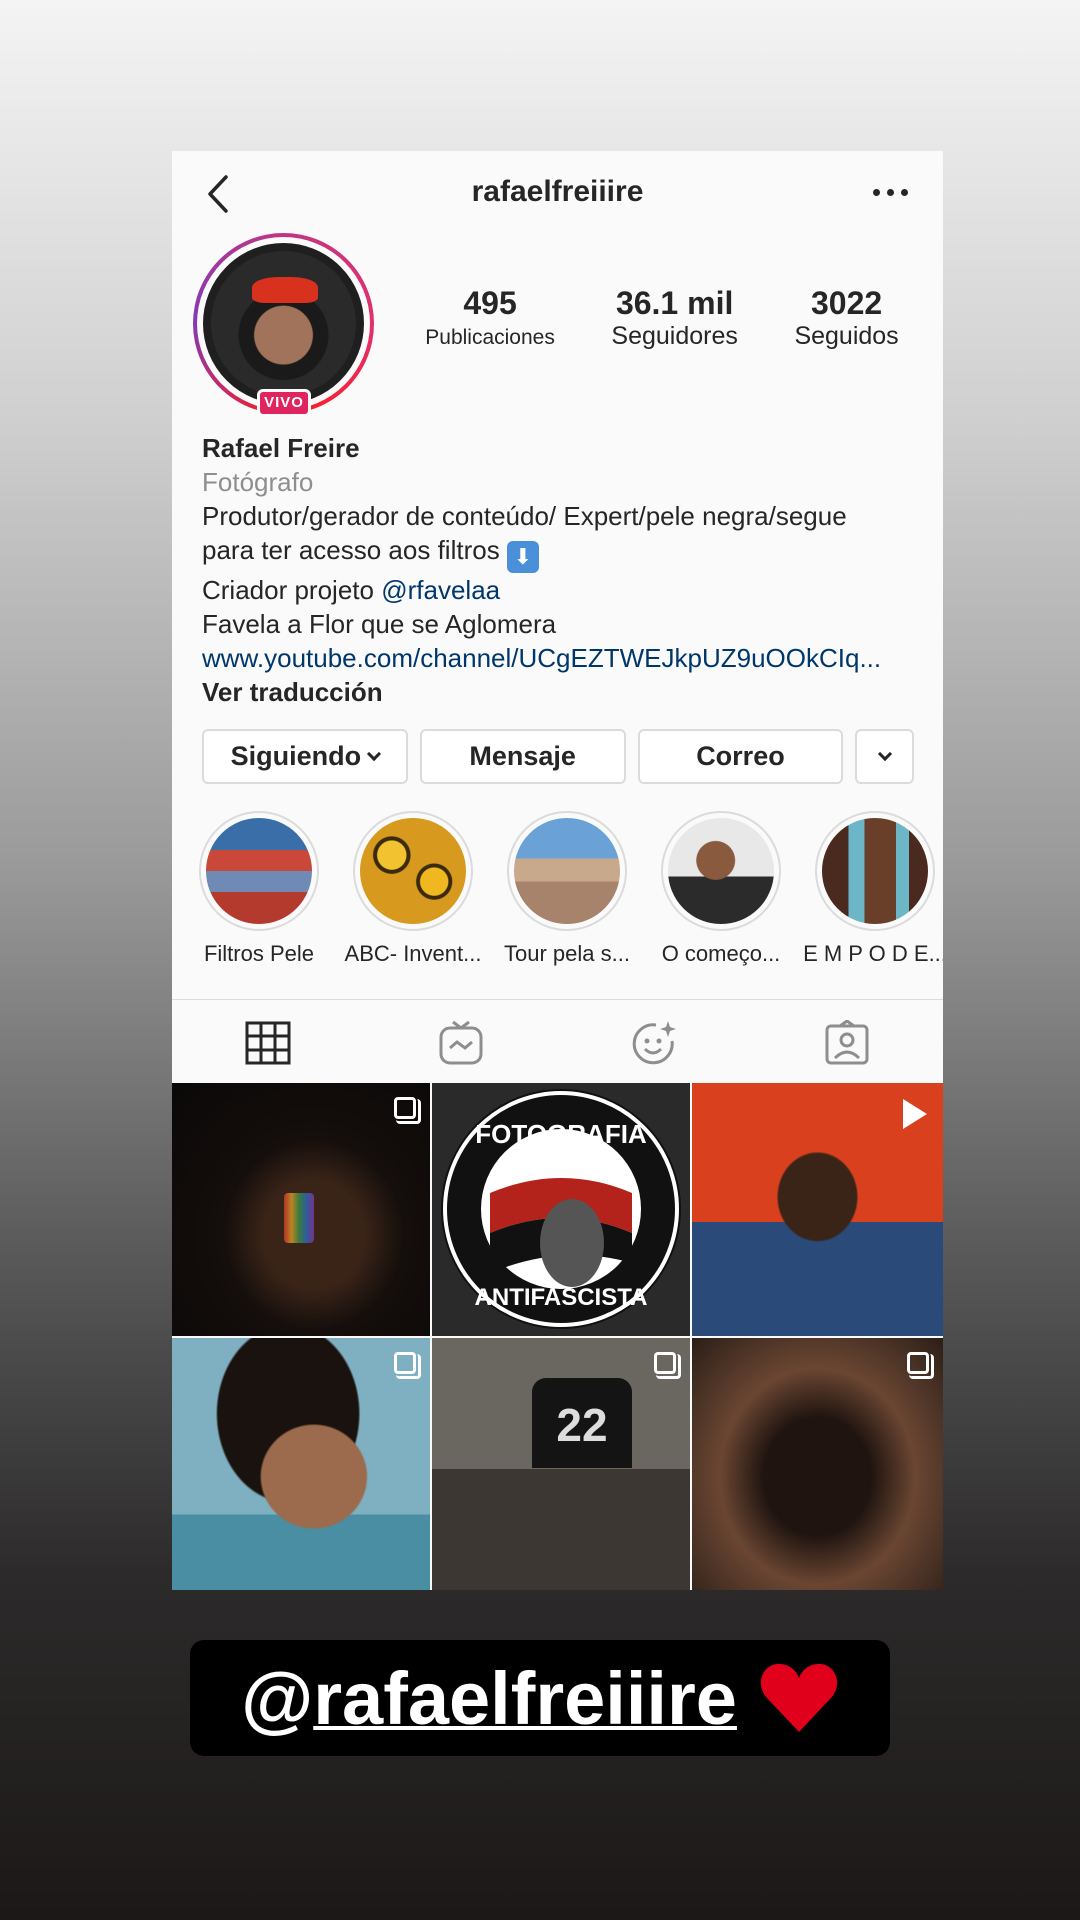 The image size is (1080, 1920). What do you see at coordinates (259, 953) in the screenshot?
I see `highlight-label: Filtros Pele` at bounding box center [259, 953].